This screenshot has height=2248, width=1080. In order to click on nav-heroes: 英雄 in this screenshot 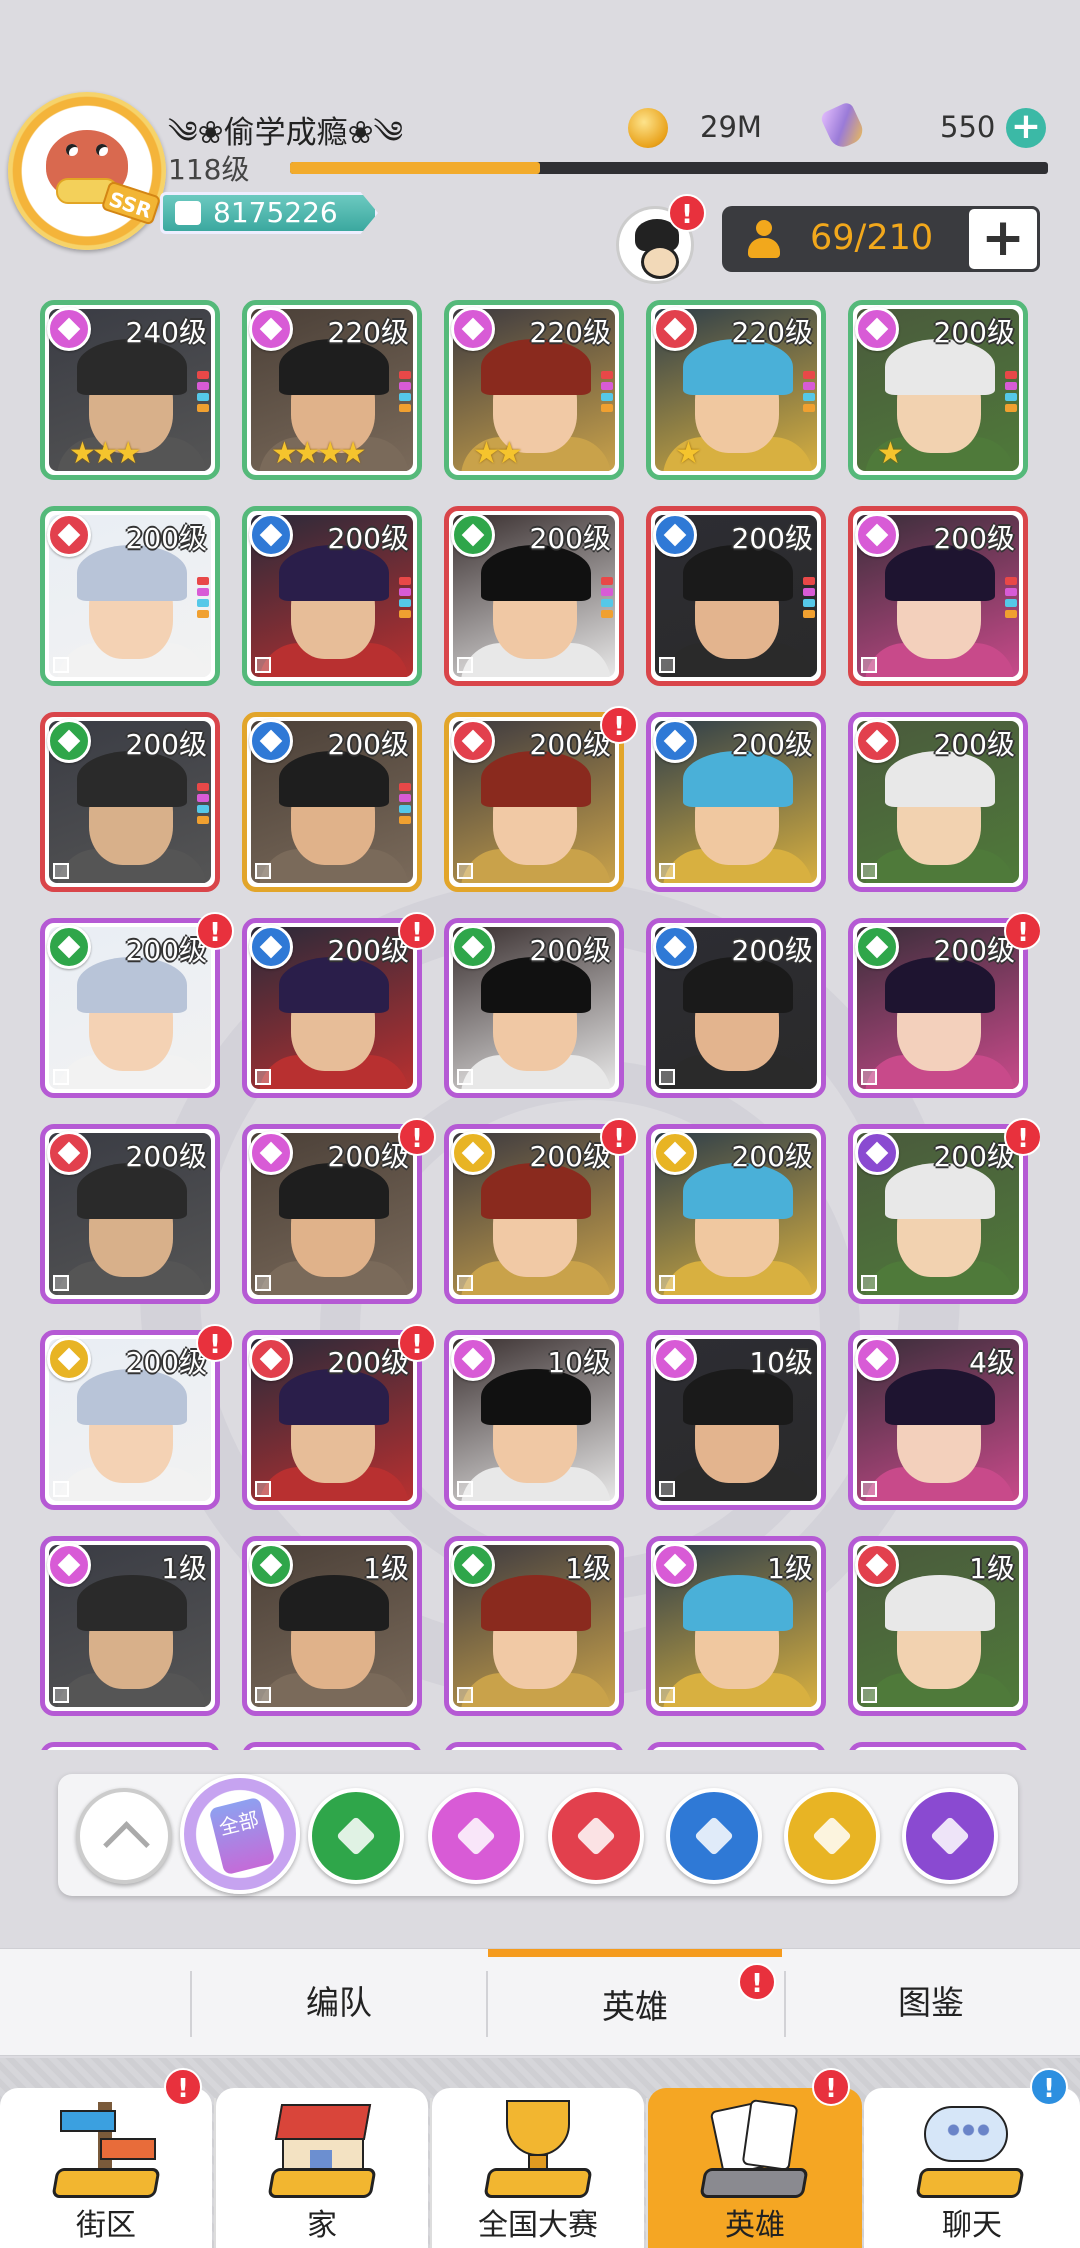, I will do `click(755, 2168)`.